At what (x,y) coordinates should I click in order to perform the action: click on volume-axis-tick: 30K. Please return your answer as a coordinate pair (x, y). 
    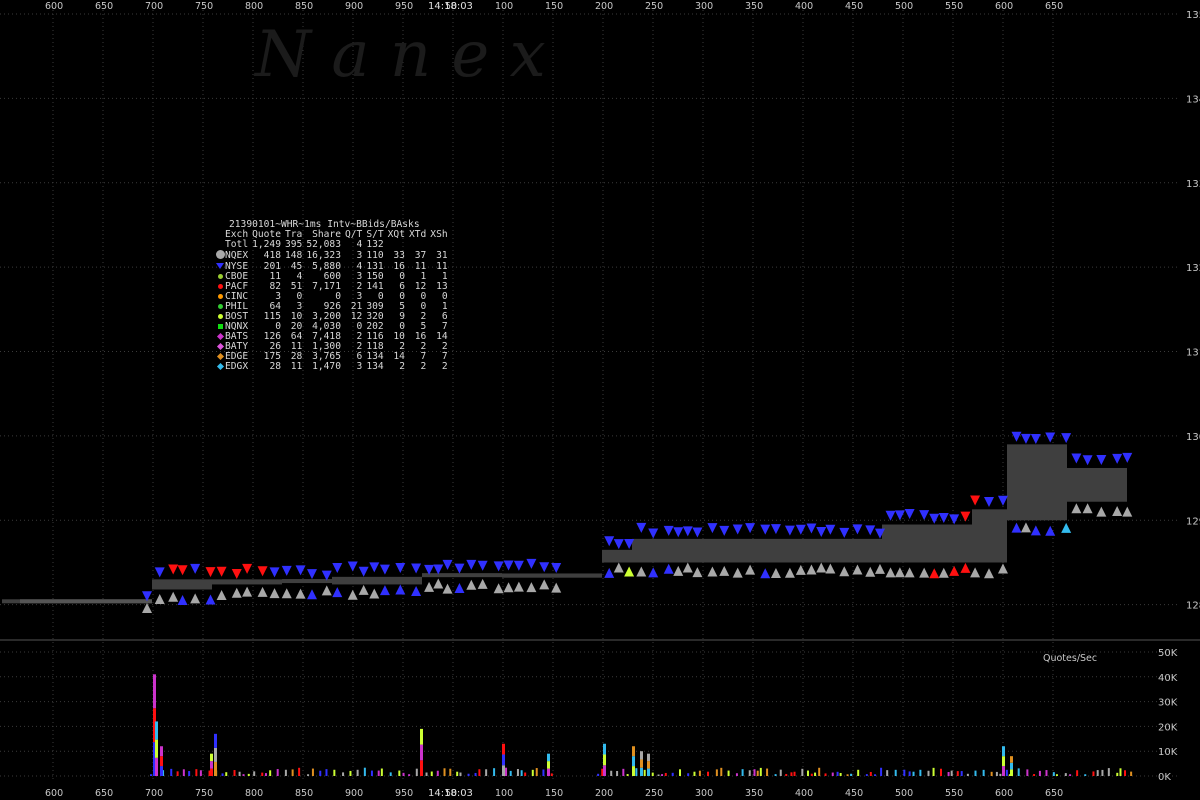
    Looking at the image, I should click on (1168, 703).